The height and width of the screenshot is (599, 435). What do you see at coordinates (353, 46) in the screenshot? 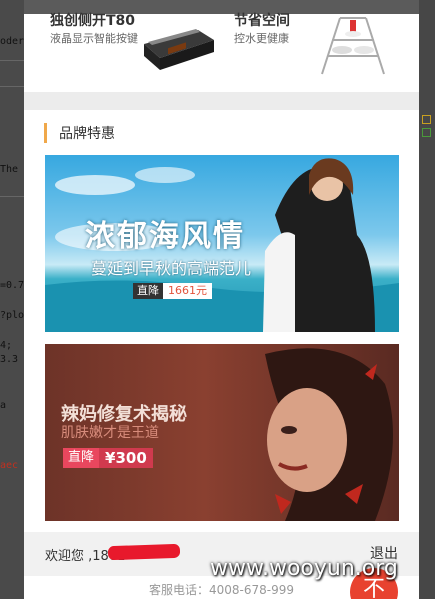
I see `dish-rack-product-image` at bounding box center [353, 46].